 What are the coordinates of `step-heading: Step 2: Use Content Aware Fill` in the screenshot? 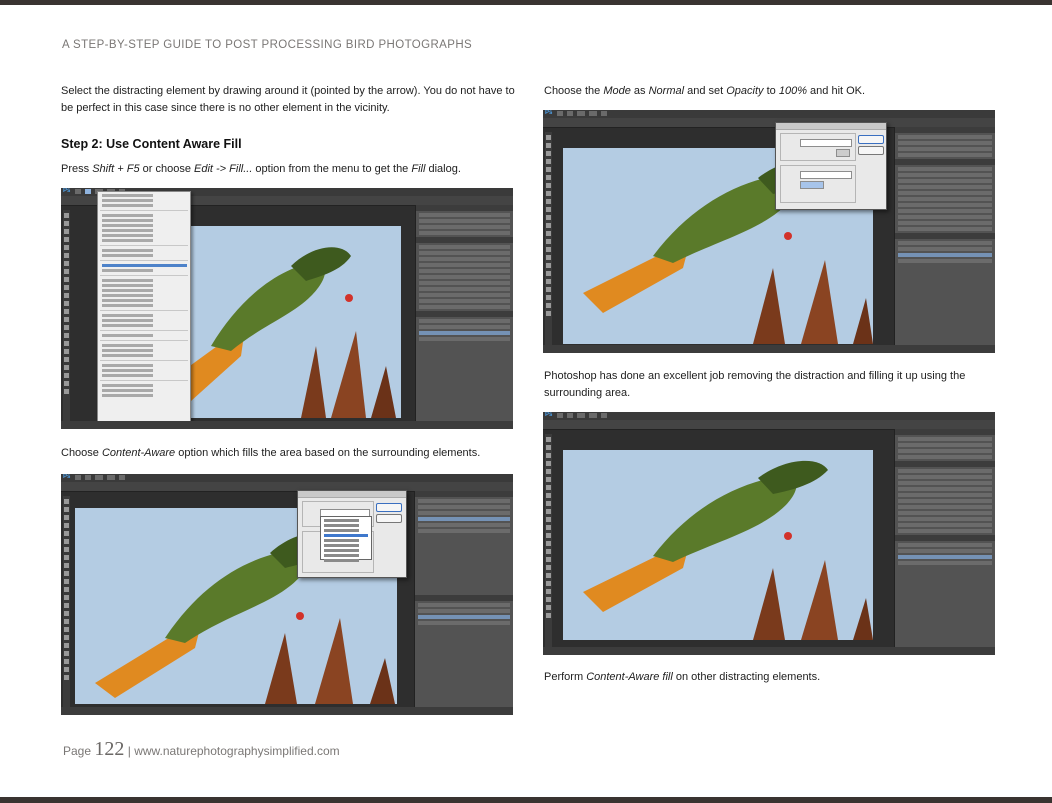 It's located at (151, 144).